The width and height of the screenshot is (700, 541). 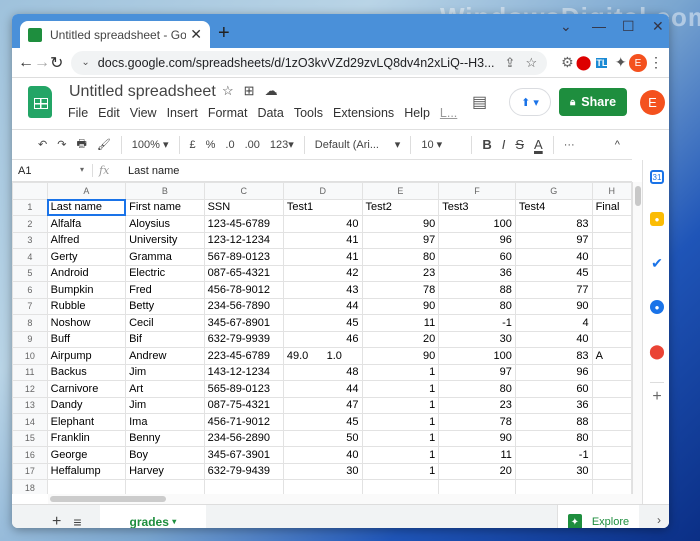 What do you see at coordinates (86, 438) in the screenshot?
I see `cell: Franklin` at bounding box center [86, 438].